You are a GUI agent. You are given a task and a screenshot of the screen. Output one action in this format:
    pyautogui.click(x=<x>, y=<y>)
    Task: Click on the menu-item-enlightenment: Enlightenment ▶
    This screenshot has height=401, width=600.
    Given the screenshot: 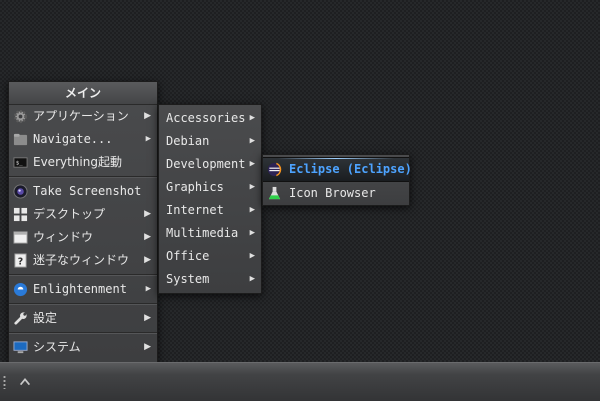 What is the action you would take?
    pyautogui.click(x=83, y=289)
    